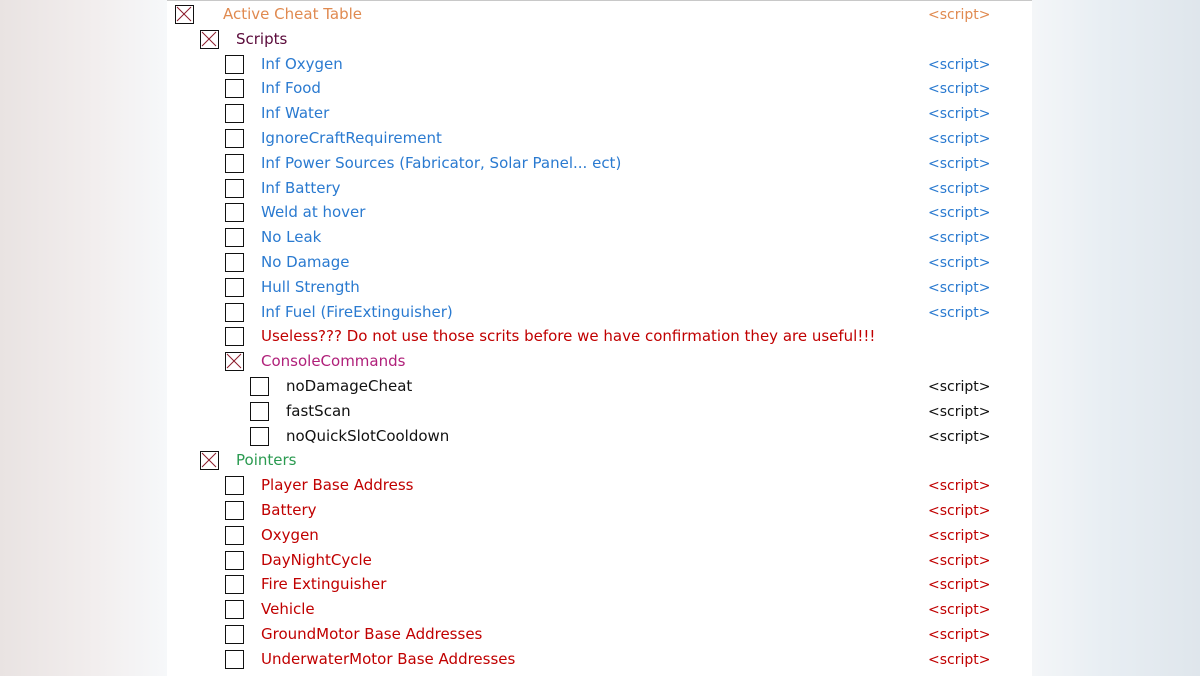 This screenshot has width=1200, height=676. I want to click on row-description: No Damage, so click(305, 262).